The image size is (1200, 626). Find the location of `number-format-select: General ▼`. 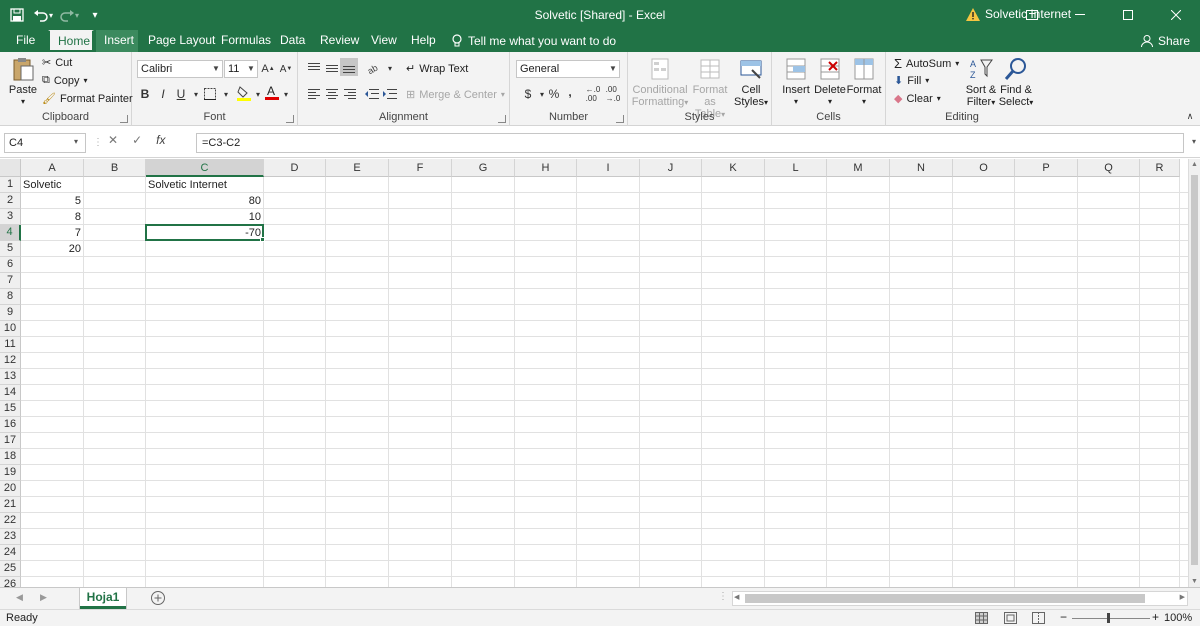

number-format-select: General ▼ is located at coordinates (568, 69).